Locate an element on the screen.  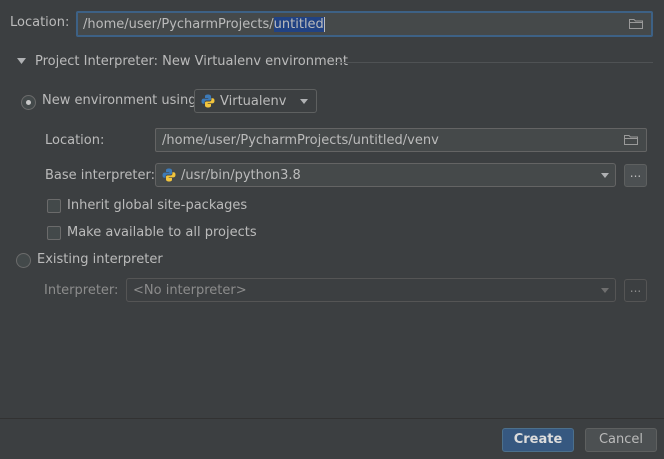
base-interpreter-dropdown: /usr/bin/python3.8 is located at coordinates (385, 175).